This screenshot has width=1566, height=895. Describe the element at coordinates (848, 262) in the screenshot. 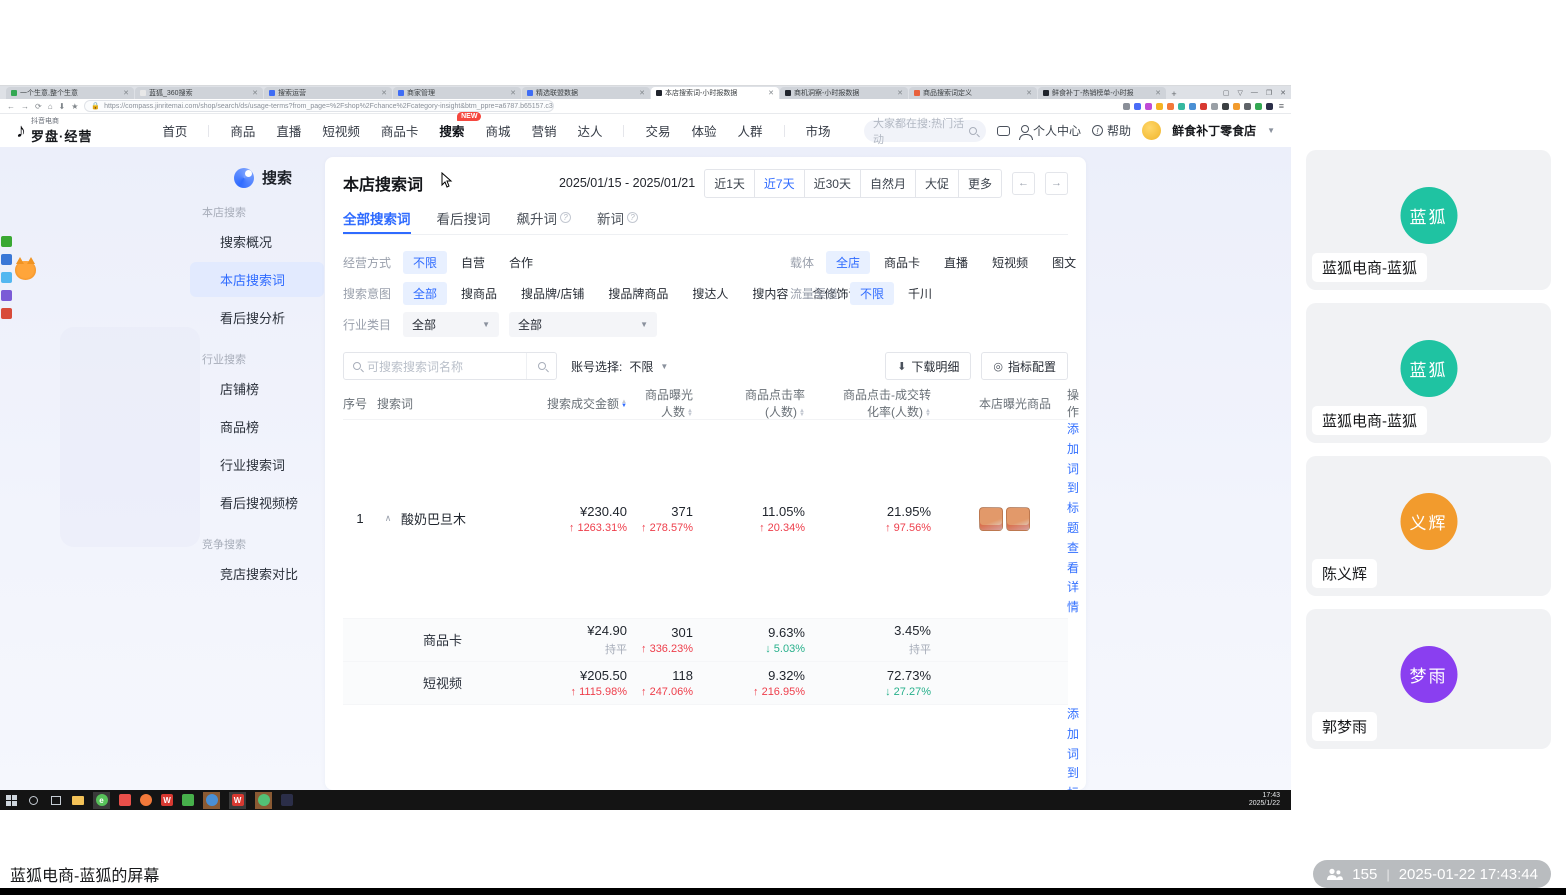

I see `filter-option-全店: 全店` at that location.